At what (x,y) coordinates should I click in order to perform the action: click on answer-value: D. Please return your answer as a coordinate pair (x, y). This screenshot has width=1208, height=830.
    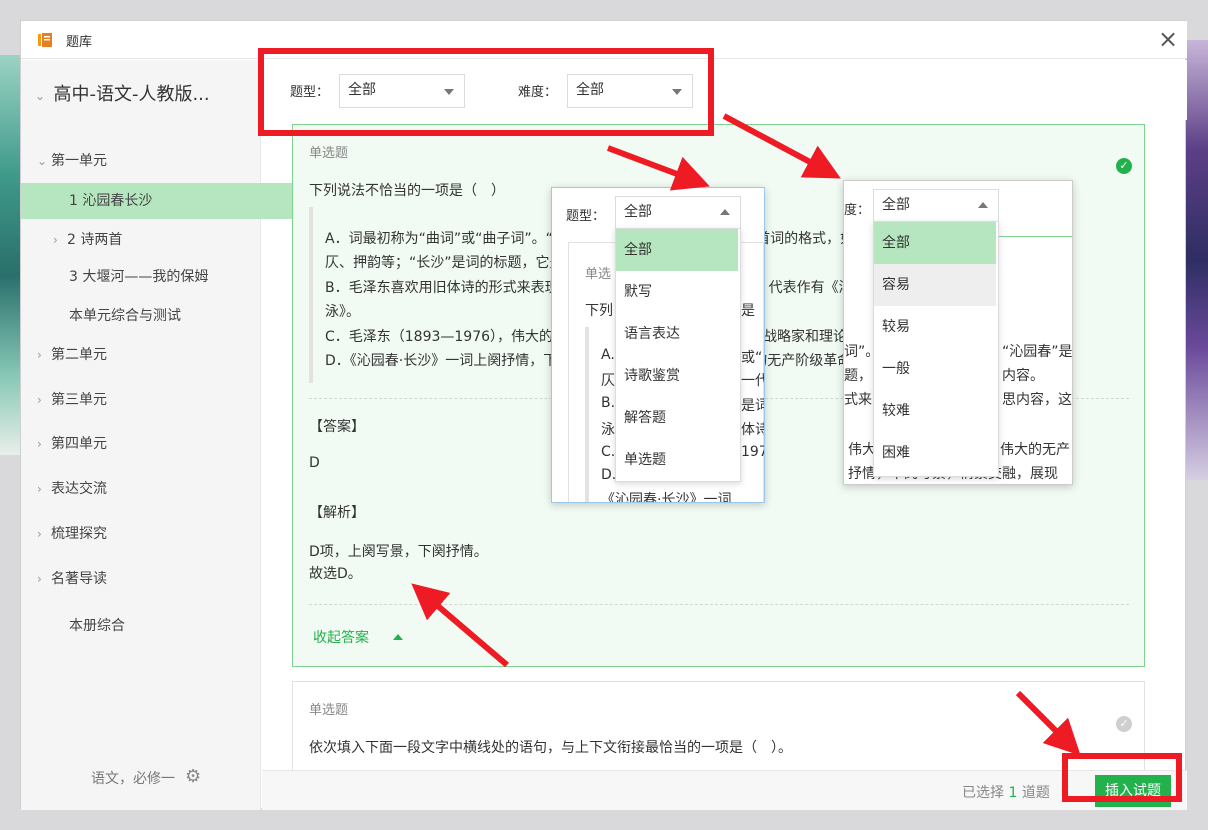
    Looking at the image, I should click on (314, 463).